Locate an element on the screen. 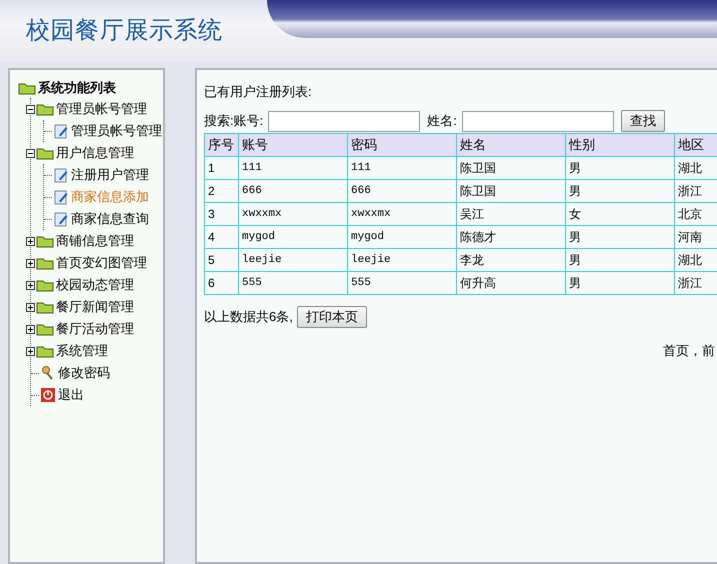 The height and width of the screenshot is (564, 717). table-cell: 3 is located at coordinates (221, 214).